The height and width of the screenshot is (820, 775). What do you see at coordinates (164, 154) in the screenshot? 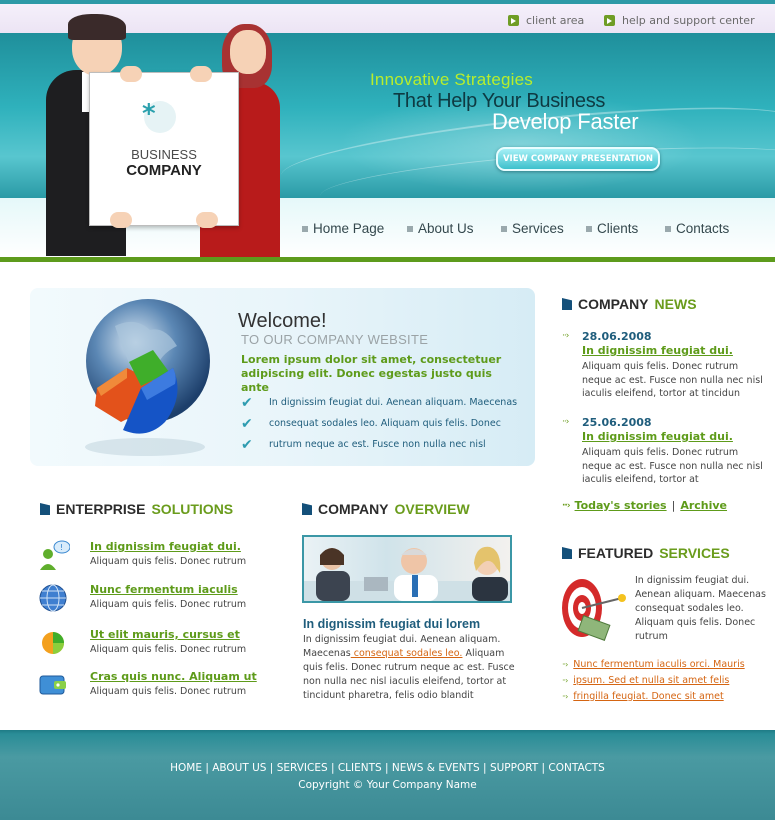
I see `logo-text-business: BUSINESS` at bounding box center [164, 154].